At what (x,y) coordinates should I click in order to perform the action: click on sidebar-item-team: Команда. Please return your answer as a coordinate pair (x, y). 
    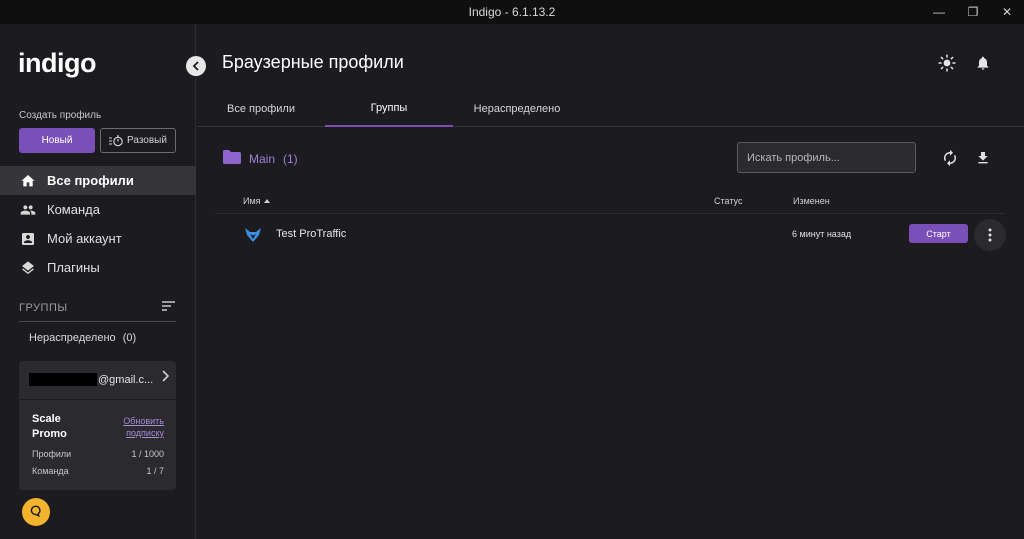
    Looking at the image, I should click on (98, 209).